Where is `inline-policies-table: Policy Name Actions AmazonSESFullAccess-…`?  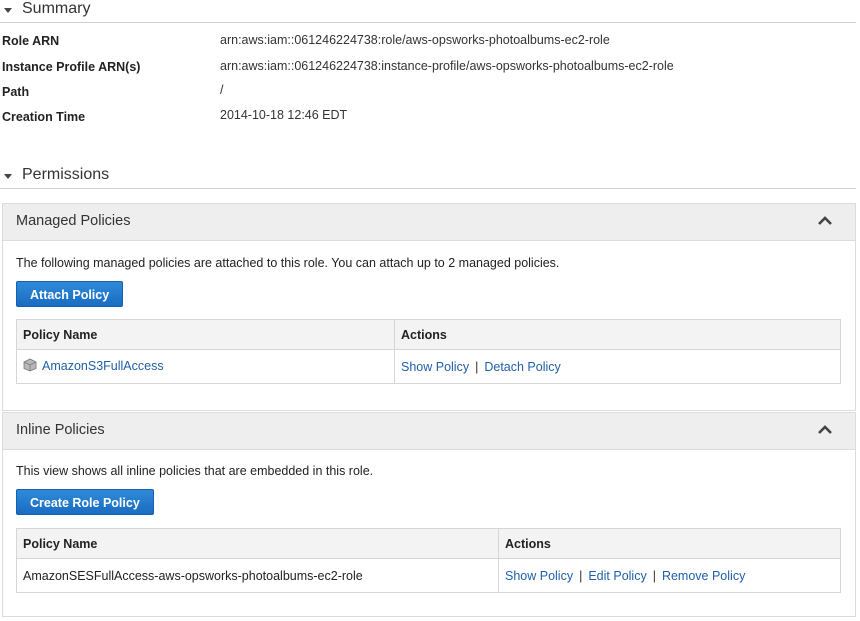
inline-policies-table: Policy Name Actions AmazonSESFullAccess-… is located at coordinates (428, 560).